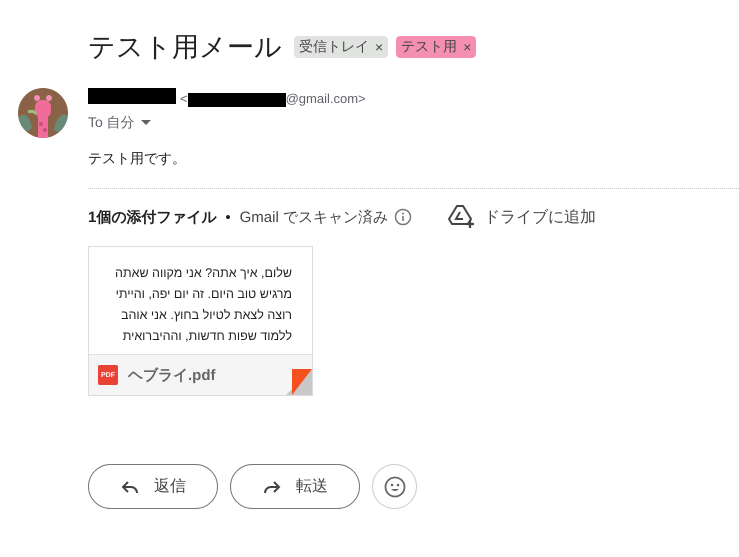 The width and height of the screenshot is (739, 557). I want to click on email-bracket: <, so click(184, 98).